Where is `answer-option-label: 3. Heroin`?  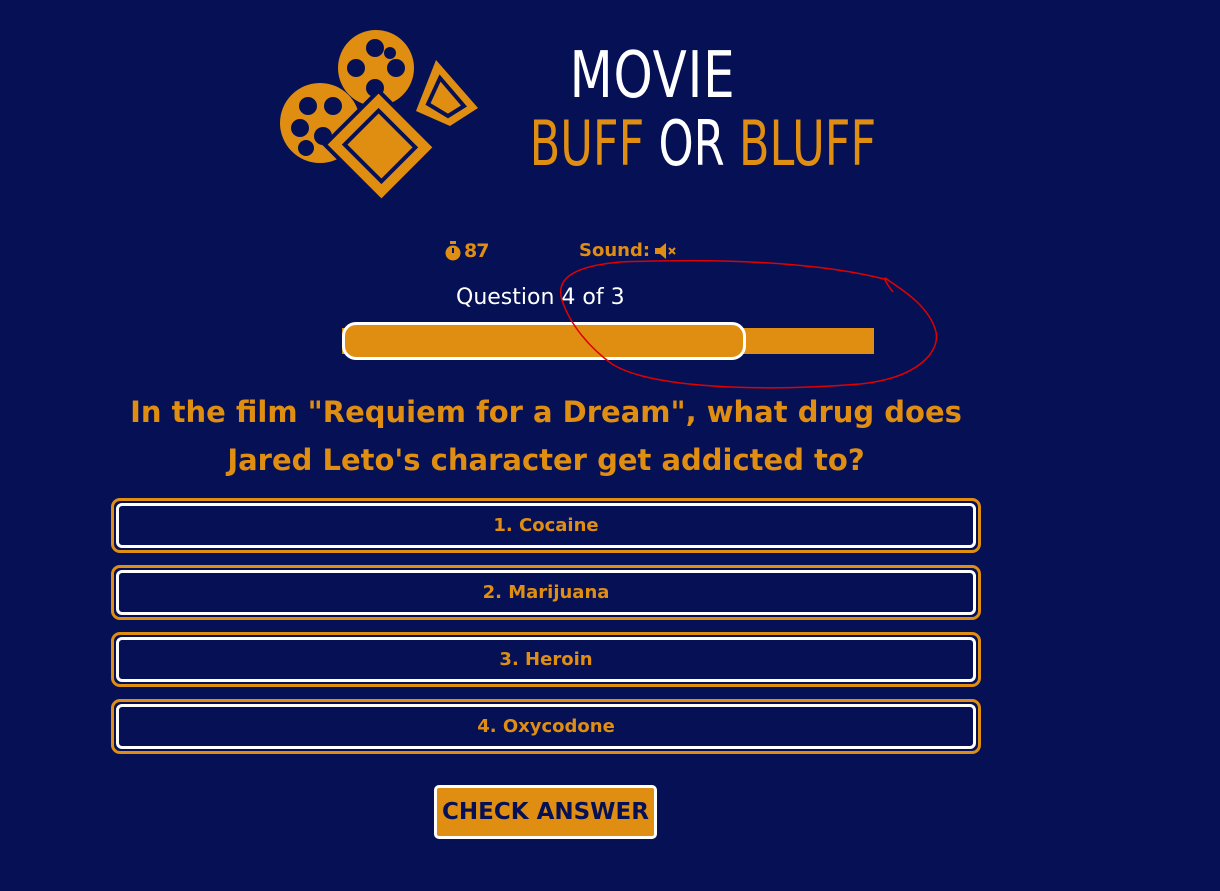 answer-option-label: 3. Heroin is located at coordinates (546, 659).